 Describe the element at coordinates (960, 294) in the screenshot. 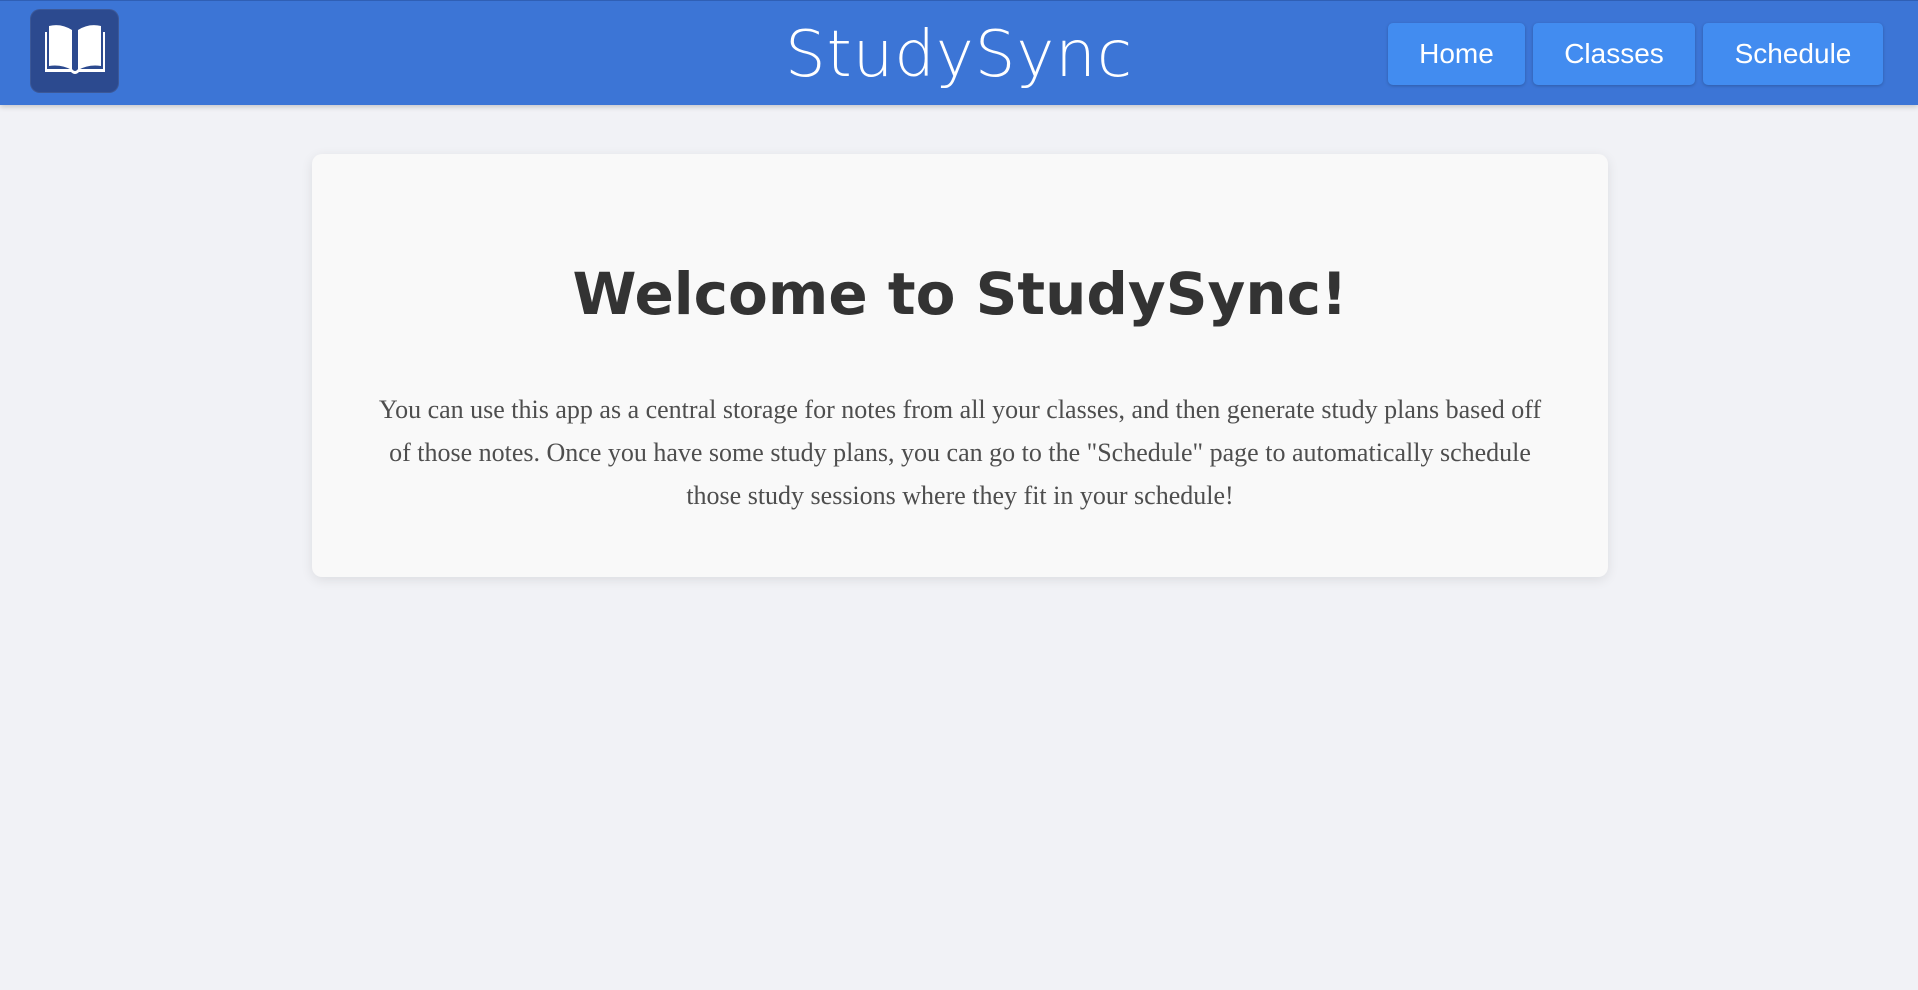

I see `welcome-heading: Welcome to StudySync!` at that location.